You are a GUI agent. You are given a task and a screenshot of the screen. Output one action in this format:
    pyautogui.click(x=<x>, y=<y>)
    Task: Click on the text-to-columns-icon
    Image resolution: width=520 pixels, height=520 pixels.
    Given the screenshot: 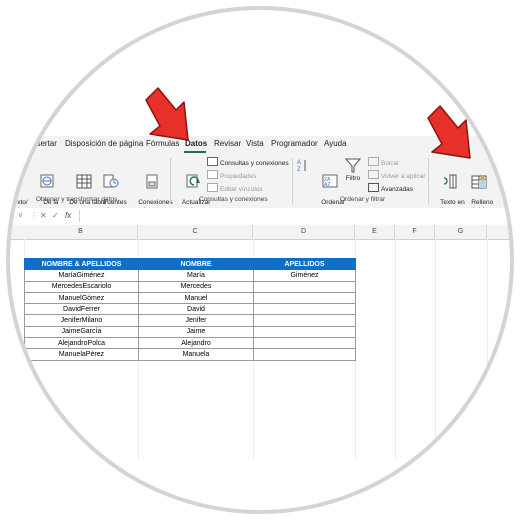 What is the action you would take?
    pyautogui.click(x=450, y=181)
    